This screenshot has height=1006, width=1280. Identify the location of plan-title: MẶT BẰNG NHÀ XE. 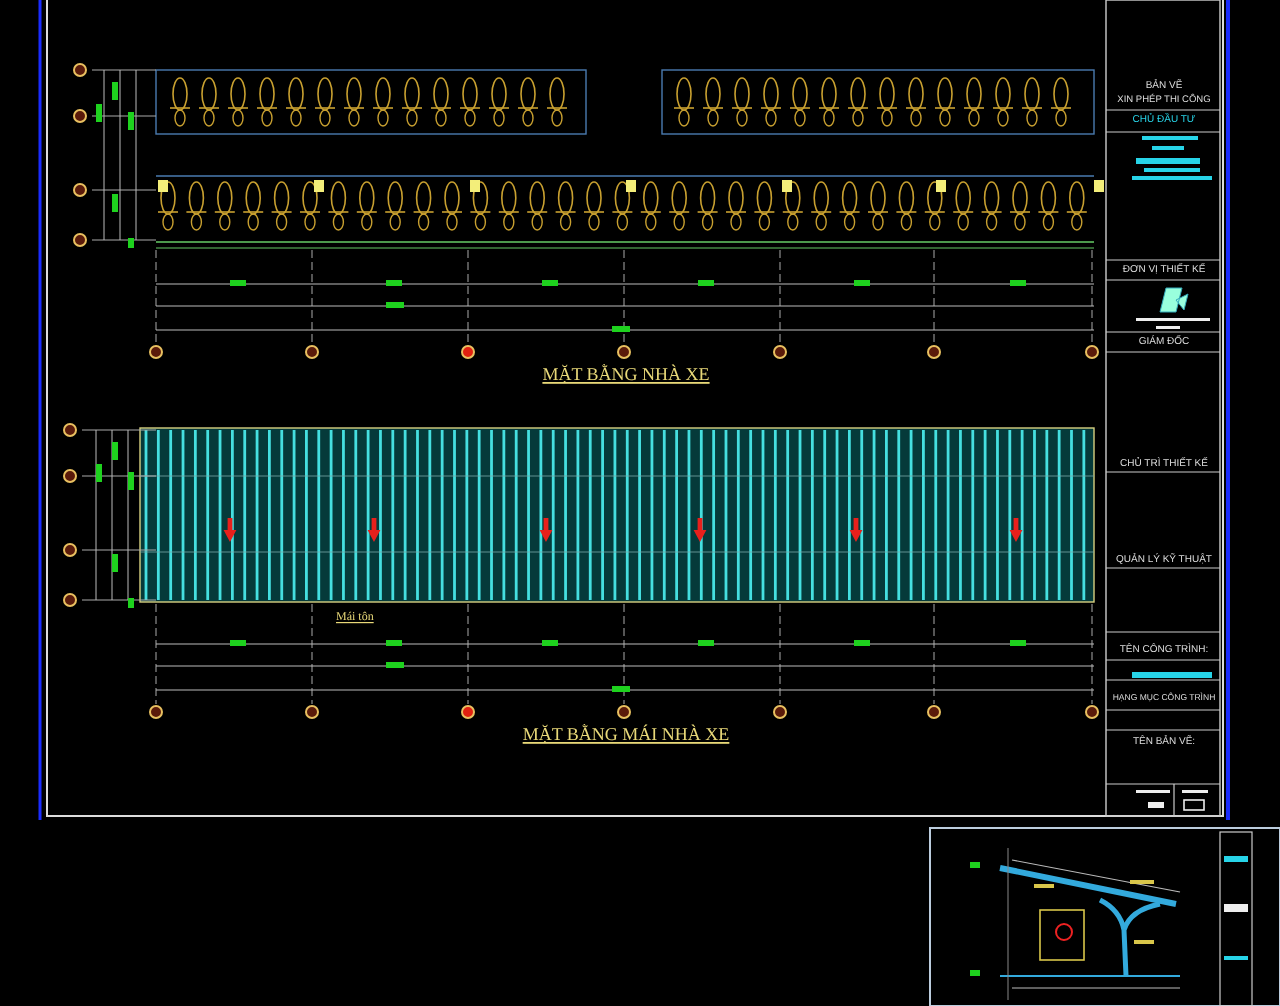
(626, 374).